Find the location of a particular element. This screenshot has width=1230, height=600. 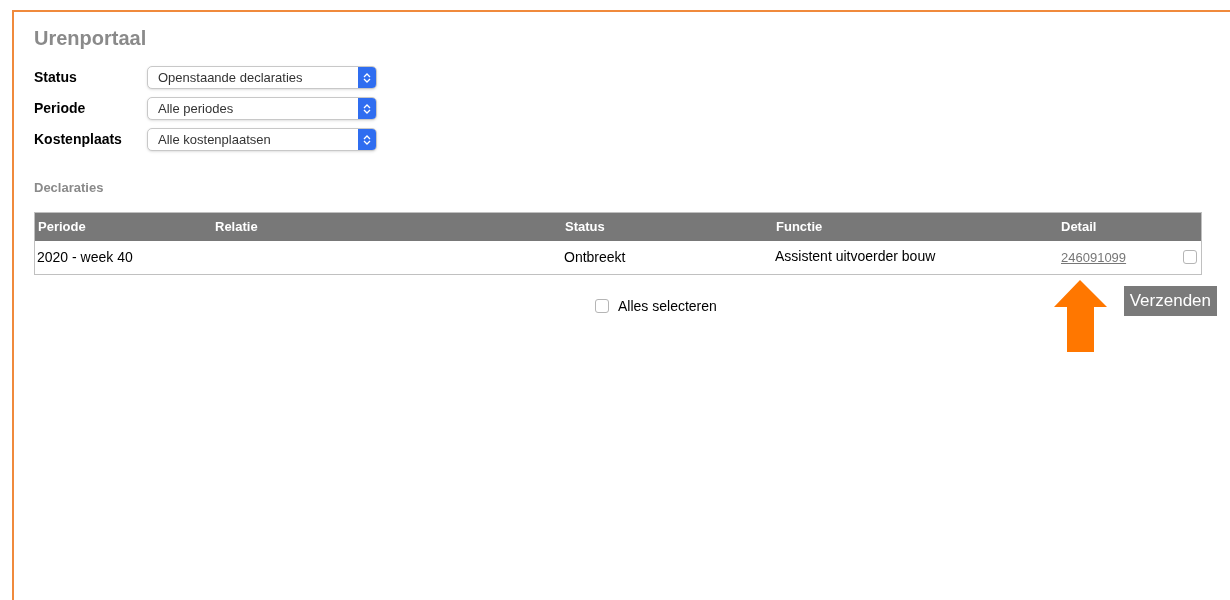

select-value: Alle periodes is located at coordinates (196, 108).